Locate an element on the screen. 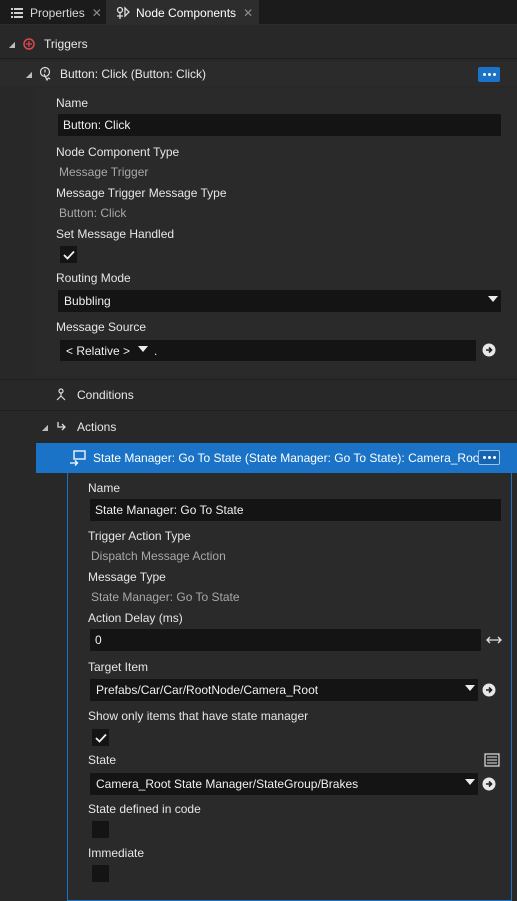 Image resolution: width=517 pixels, height=901 pixels. message-type-value: Button: Click is located at coordinates (93, 213).